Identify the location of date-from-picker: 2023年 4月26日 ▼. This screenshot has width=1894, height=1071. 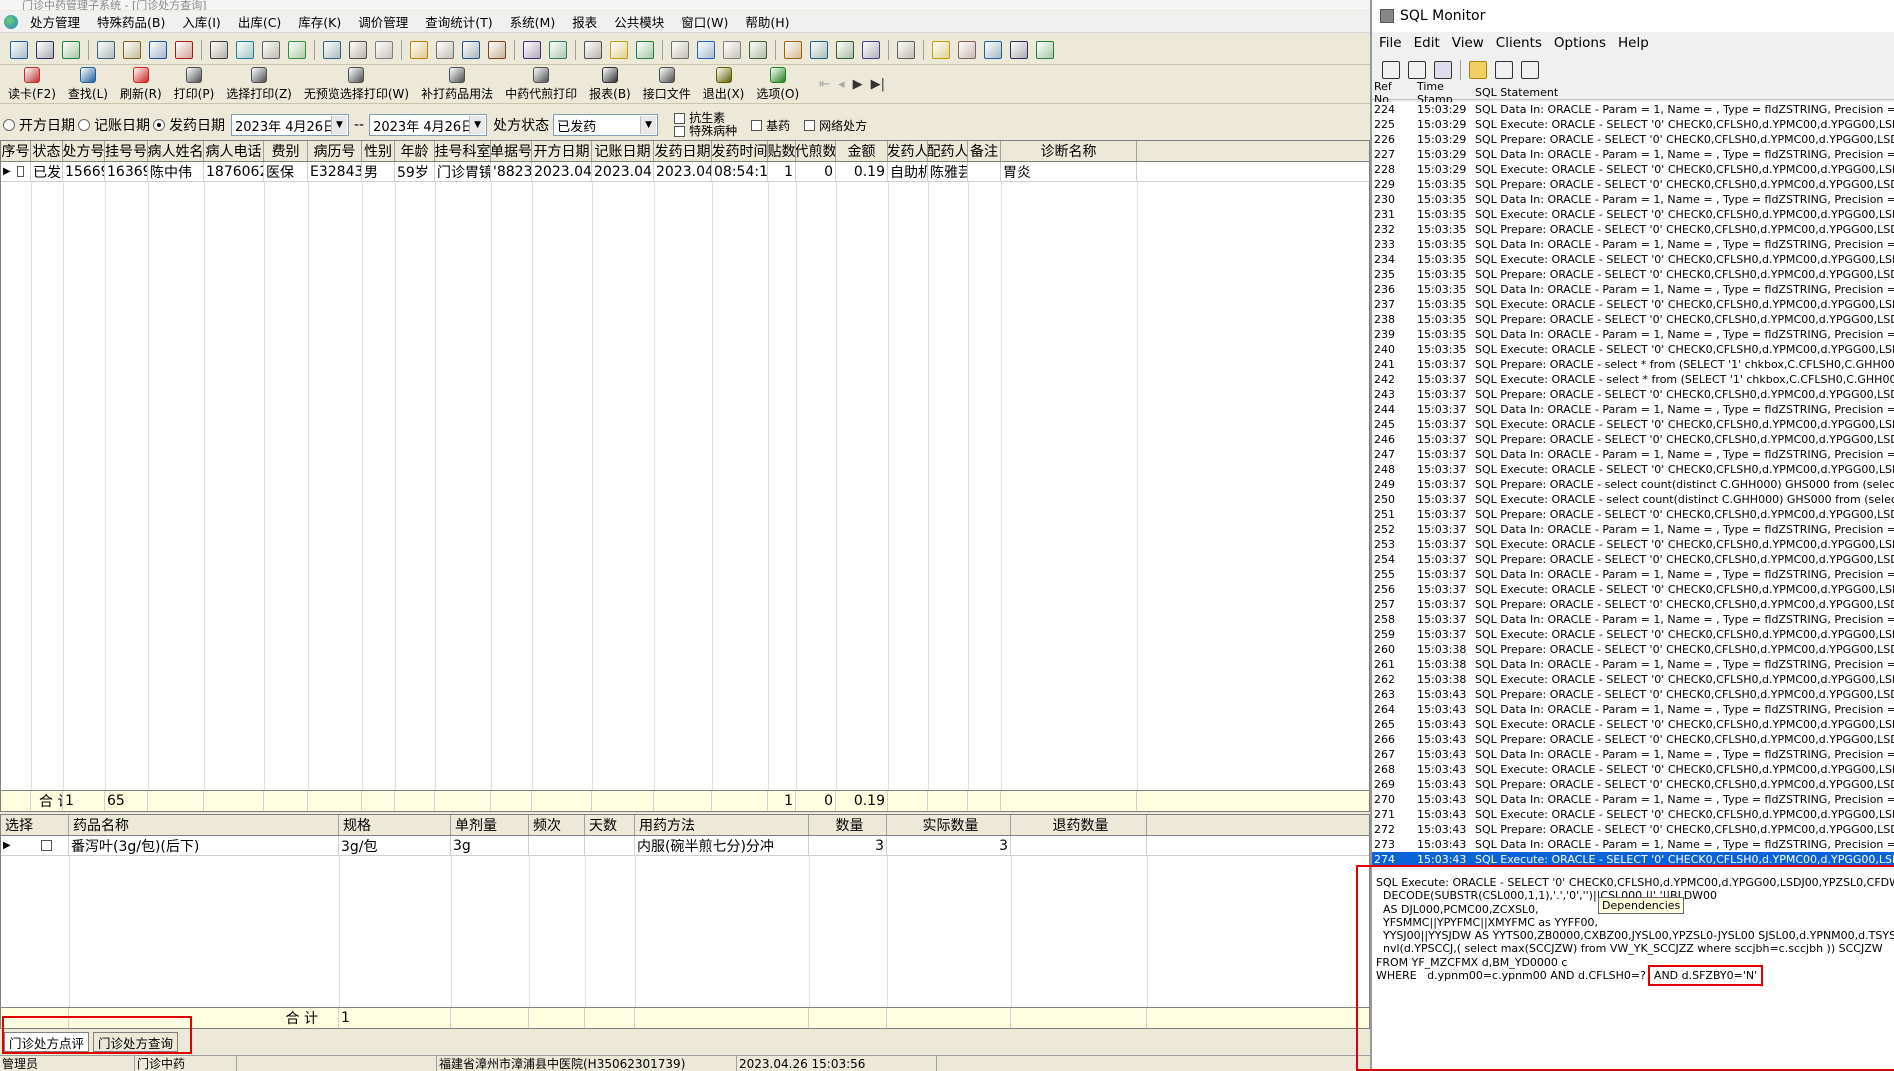
(290, 125).